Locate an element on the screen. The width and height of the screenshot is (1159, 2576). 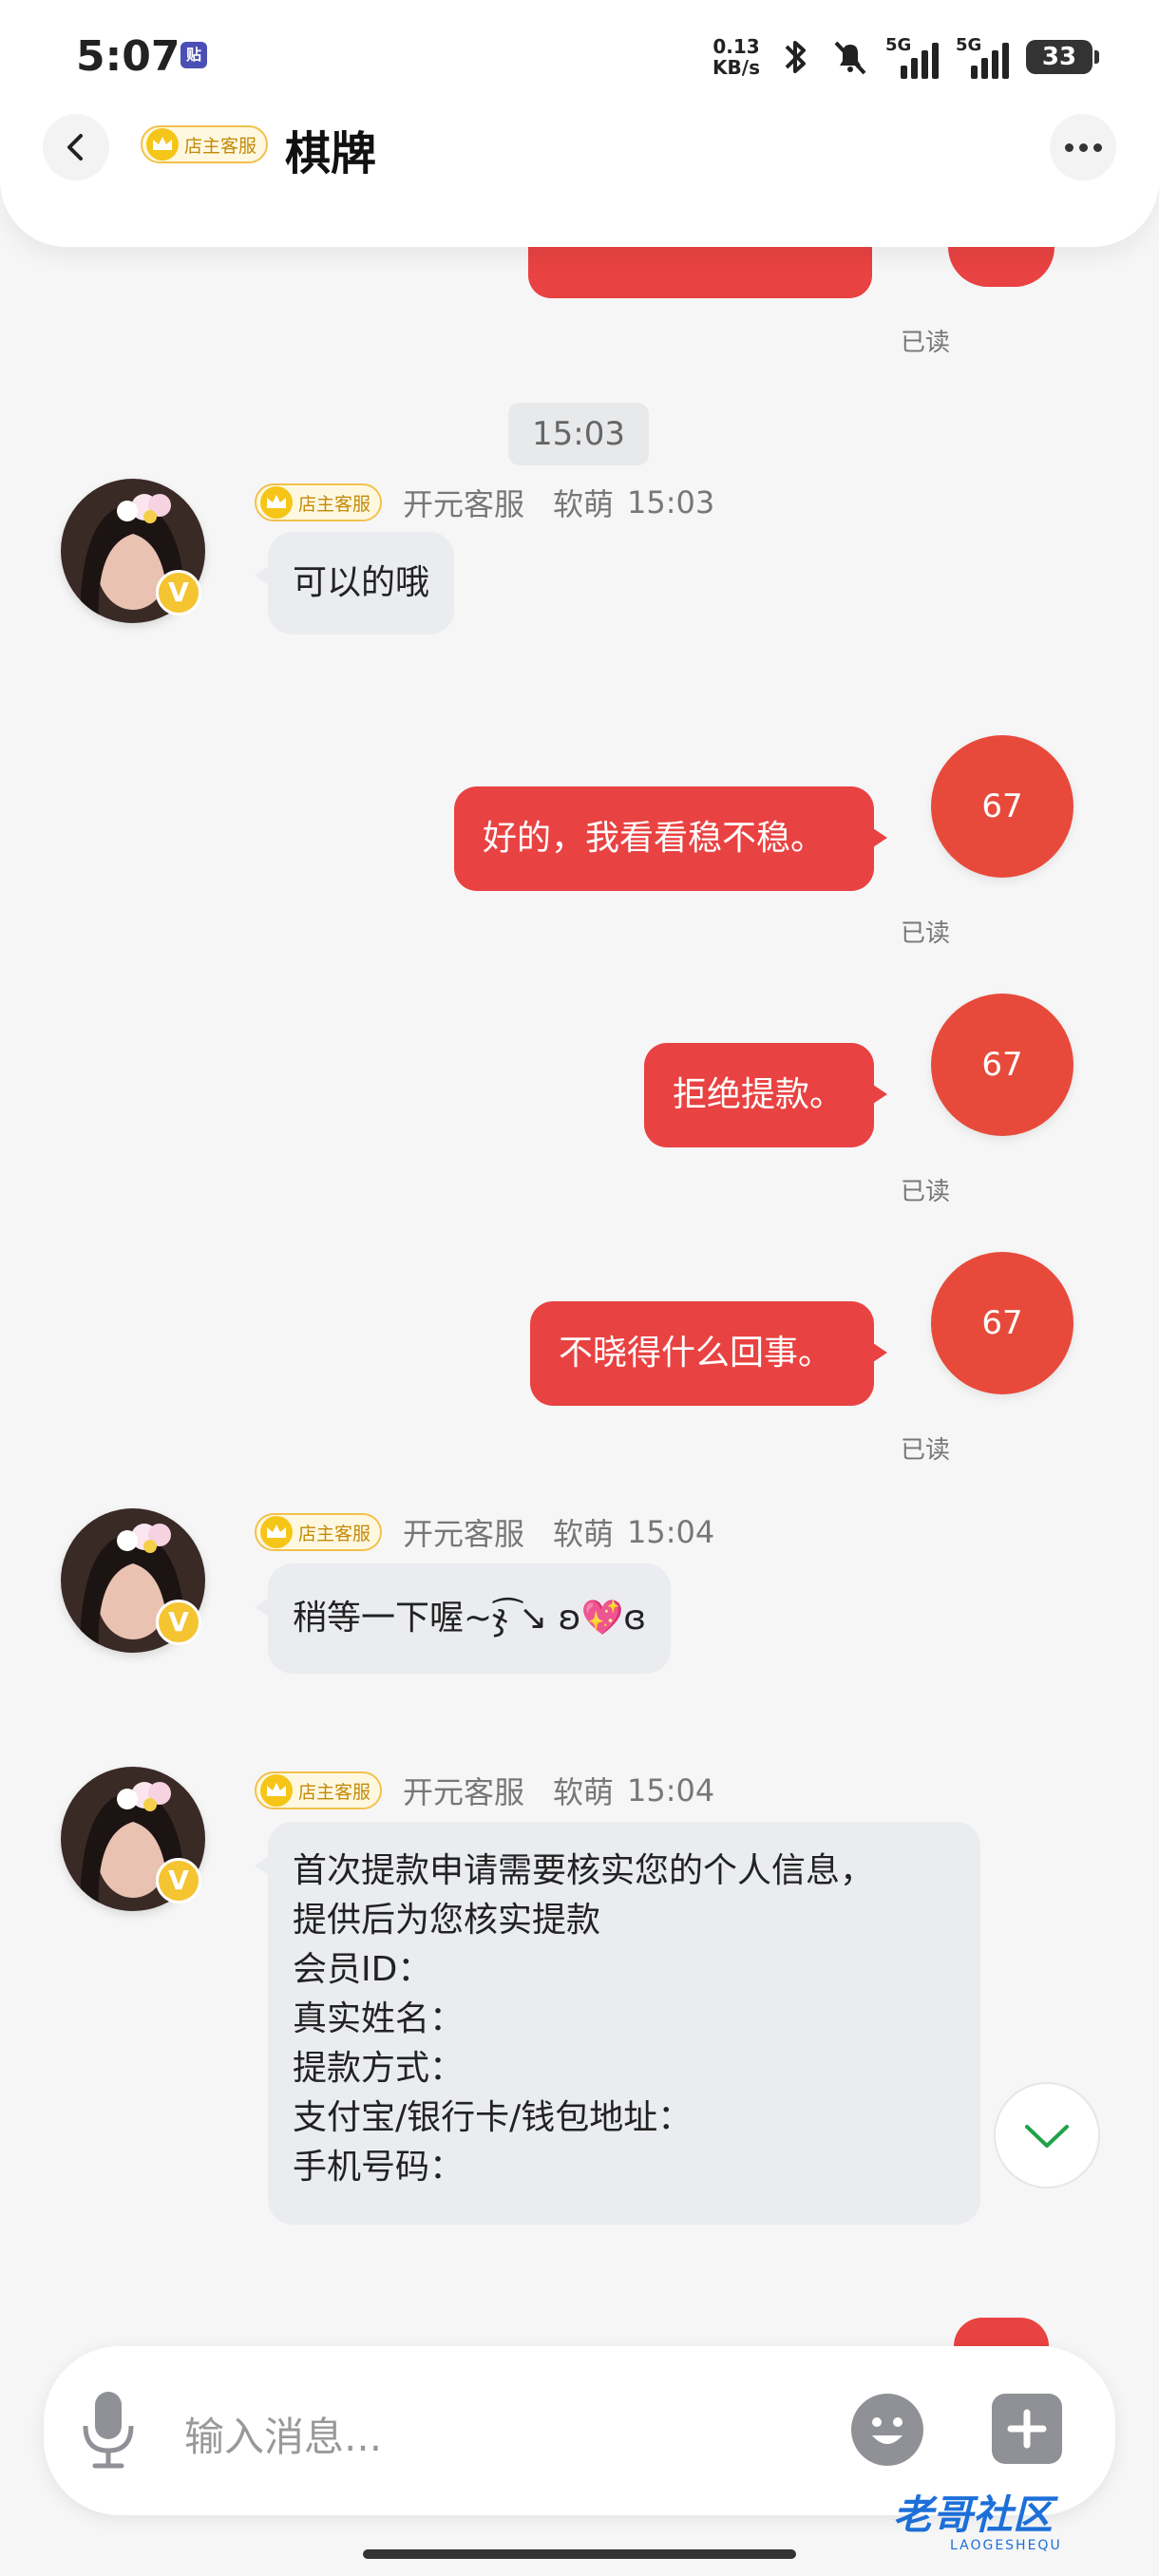
message-line: 会员ID： is located at coordinates (362, 1969).